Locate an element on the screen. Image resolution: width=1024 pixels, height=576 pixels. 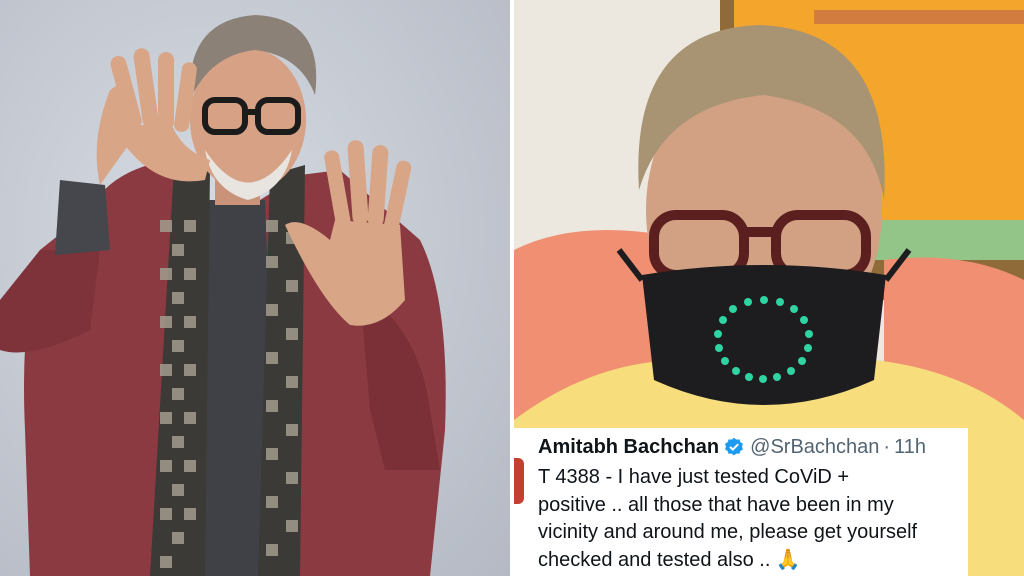
face-mask is located at coordinates (764, 335).